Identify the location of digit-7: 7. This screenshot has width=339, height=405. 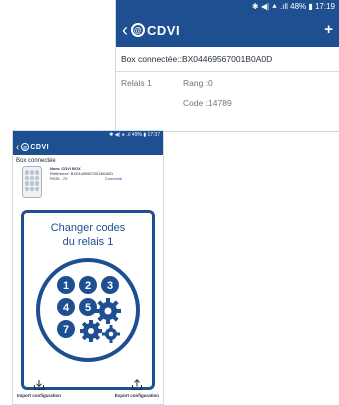
(66, 330).